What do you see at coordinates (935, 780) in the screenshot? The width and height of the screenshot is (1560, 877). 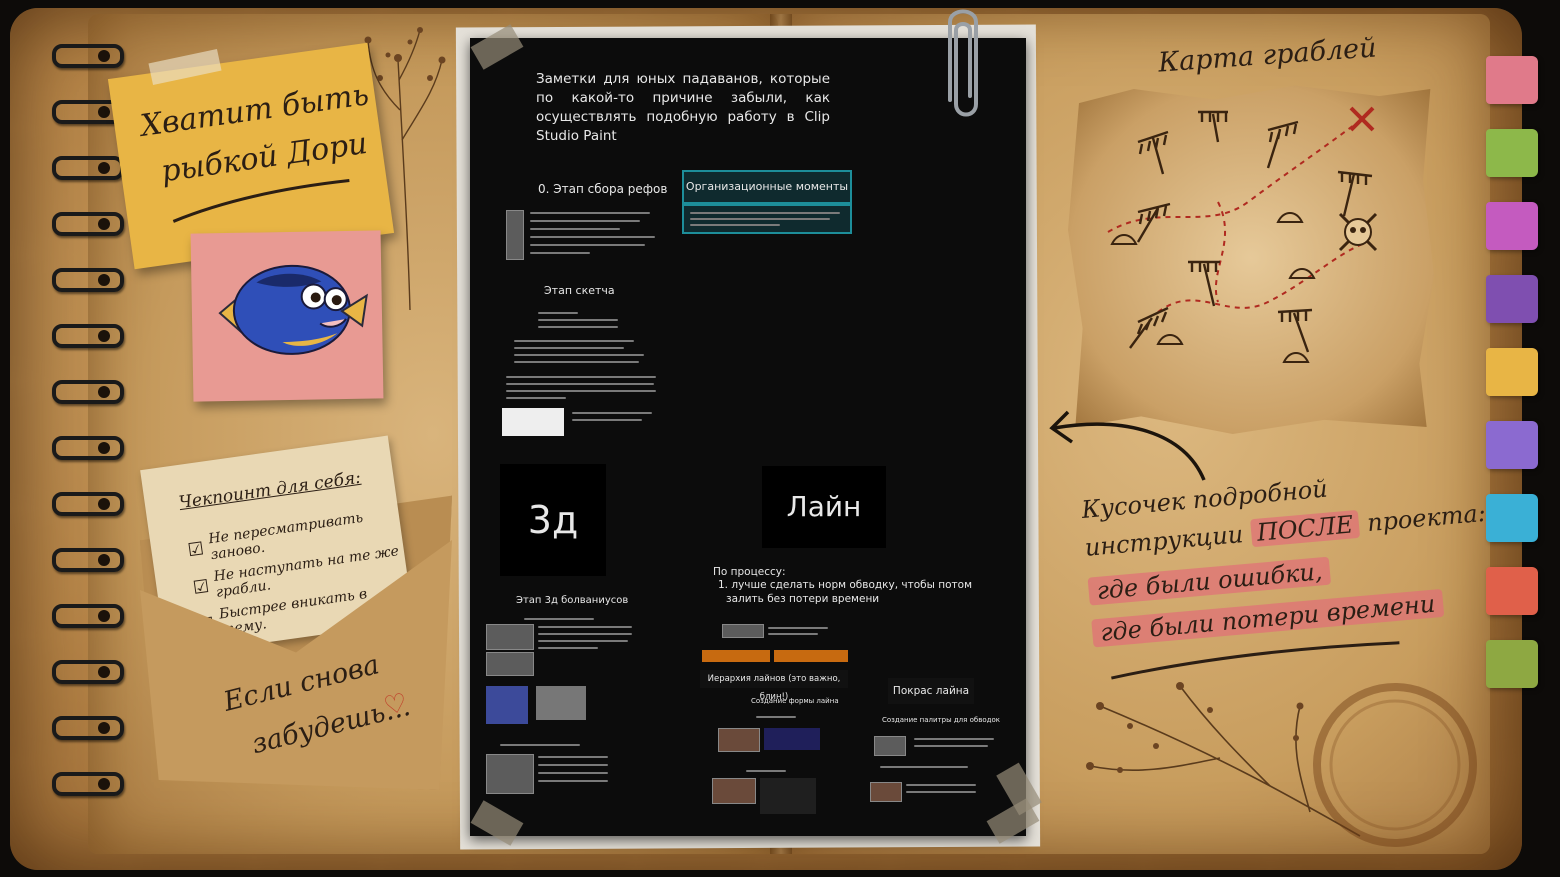 I see `fill-notes` at bounding box center [935, 780].